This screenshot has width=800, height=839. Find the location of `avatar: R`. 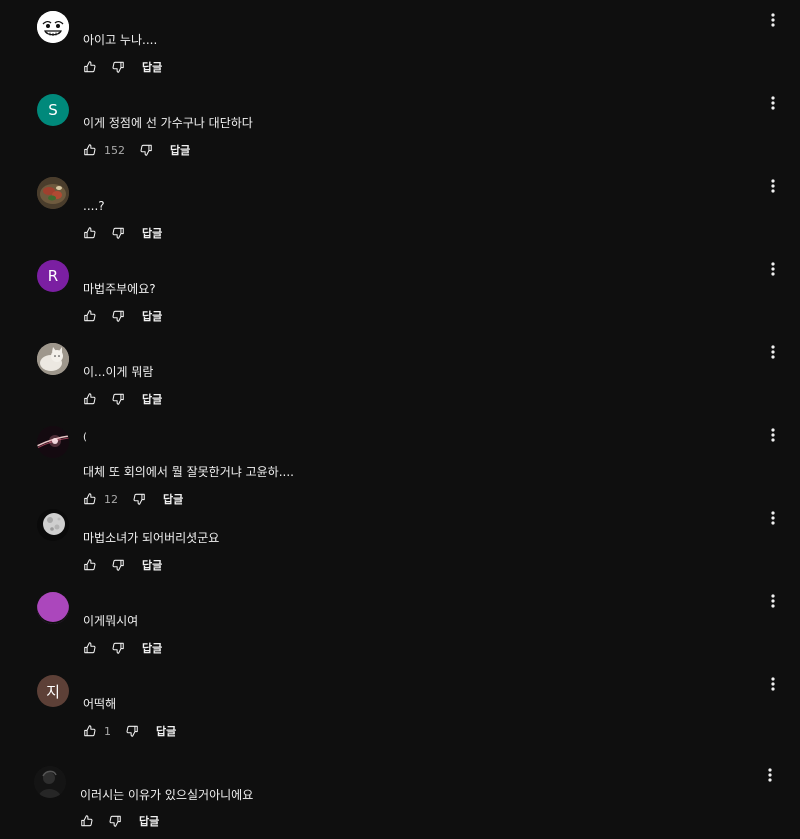

avatar: R is located at coordinates (53, 276).